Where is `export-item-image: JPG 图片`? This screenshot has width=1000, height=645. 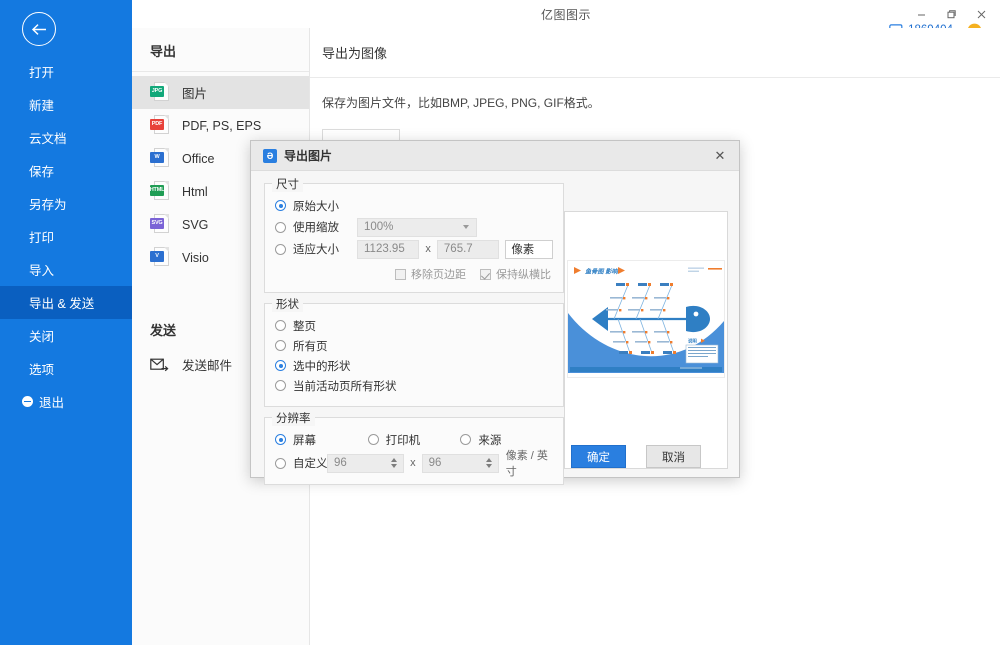 export-item-image: JPG 图片 is located at coordinates (220, 92).